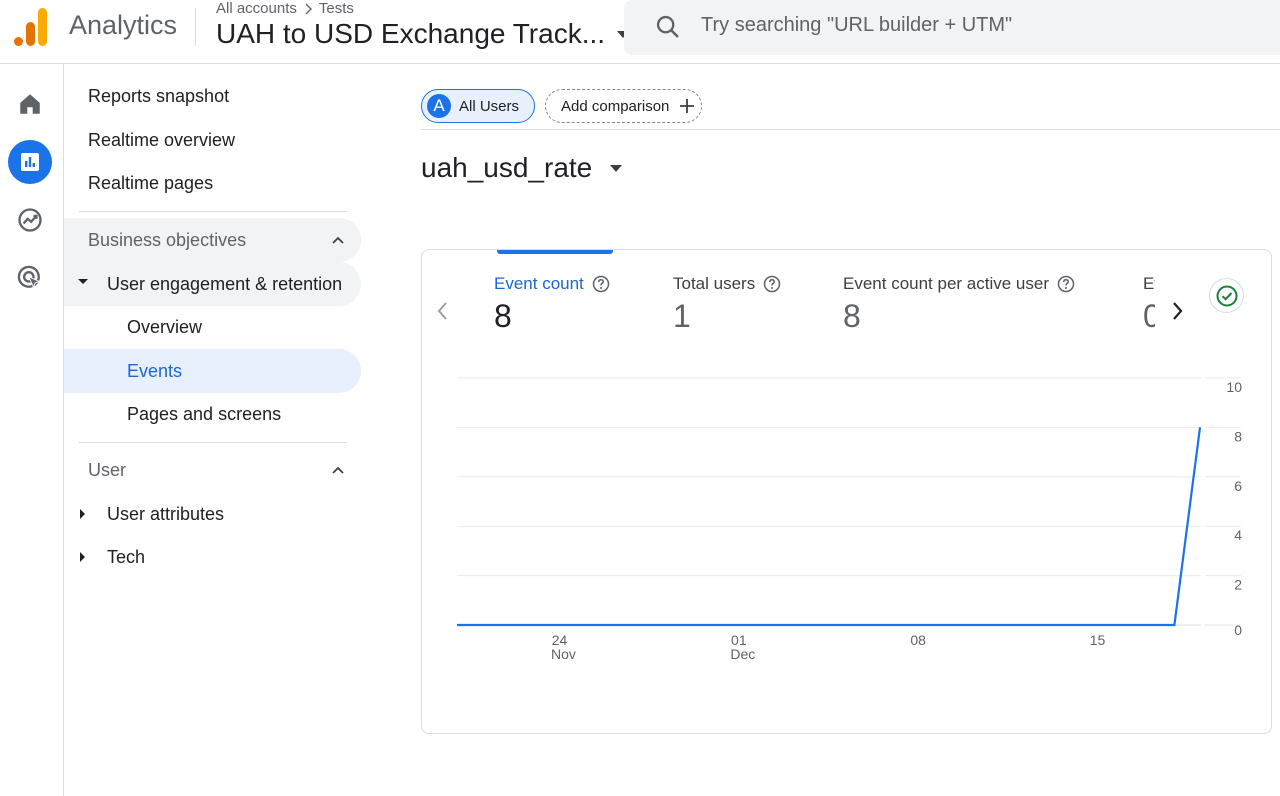  What do you see at coordinates (1238, 585) in the screenshot?
I see `y-tick-label: 2` at bounding box center [1238, 585].